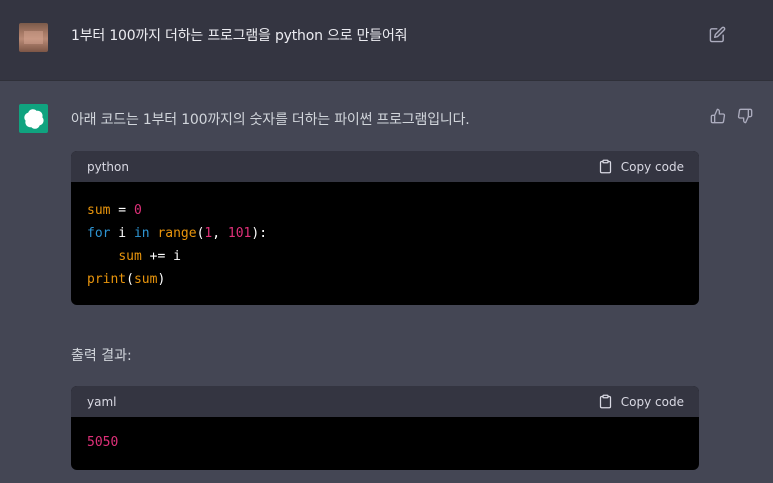 The height and width of the screenshot is (483, 773). What do you see at coordinates (161, 279) in the screenshot?
I see `code-token: )` at bounding box center [161, 279].